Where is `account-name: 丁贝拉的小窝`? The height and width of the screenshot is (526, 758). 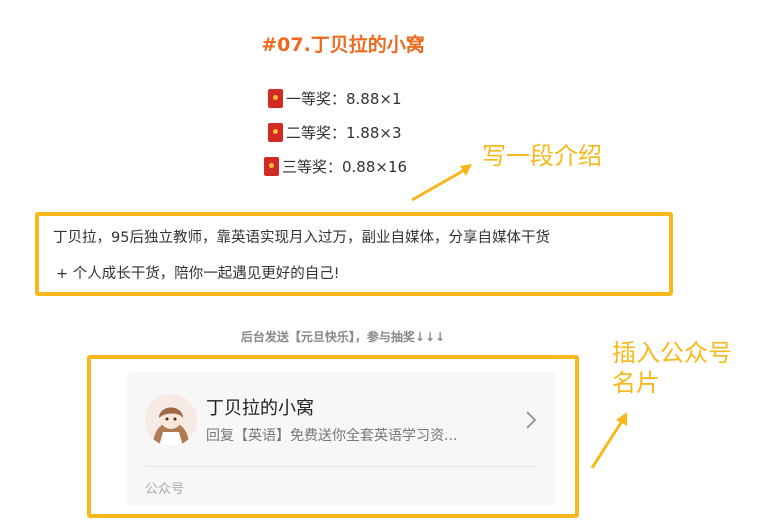 account-name: 丁贝拉的小窝 is located at coordinates (260, 408).